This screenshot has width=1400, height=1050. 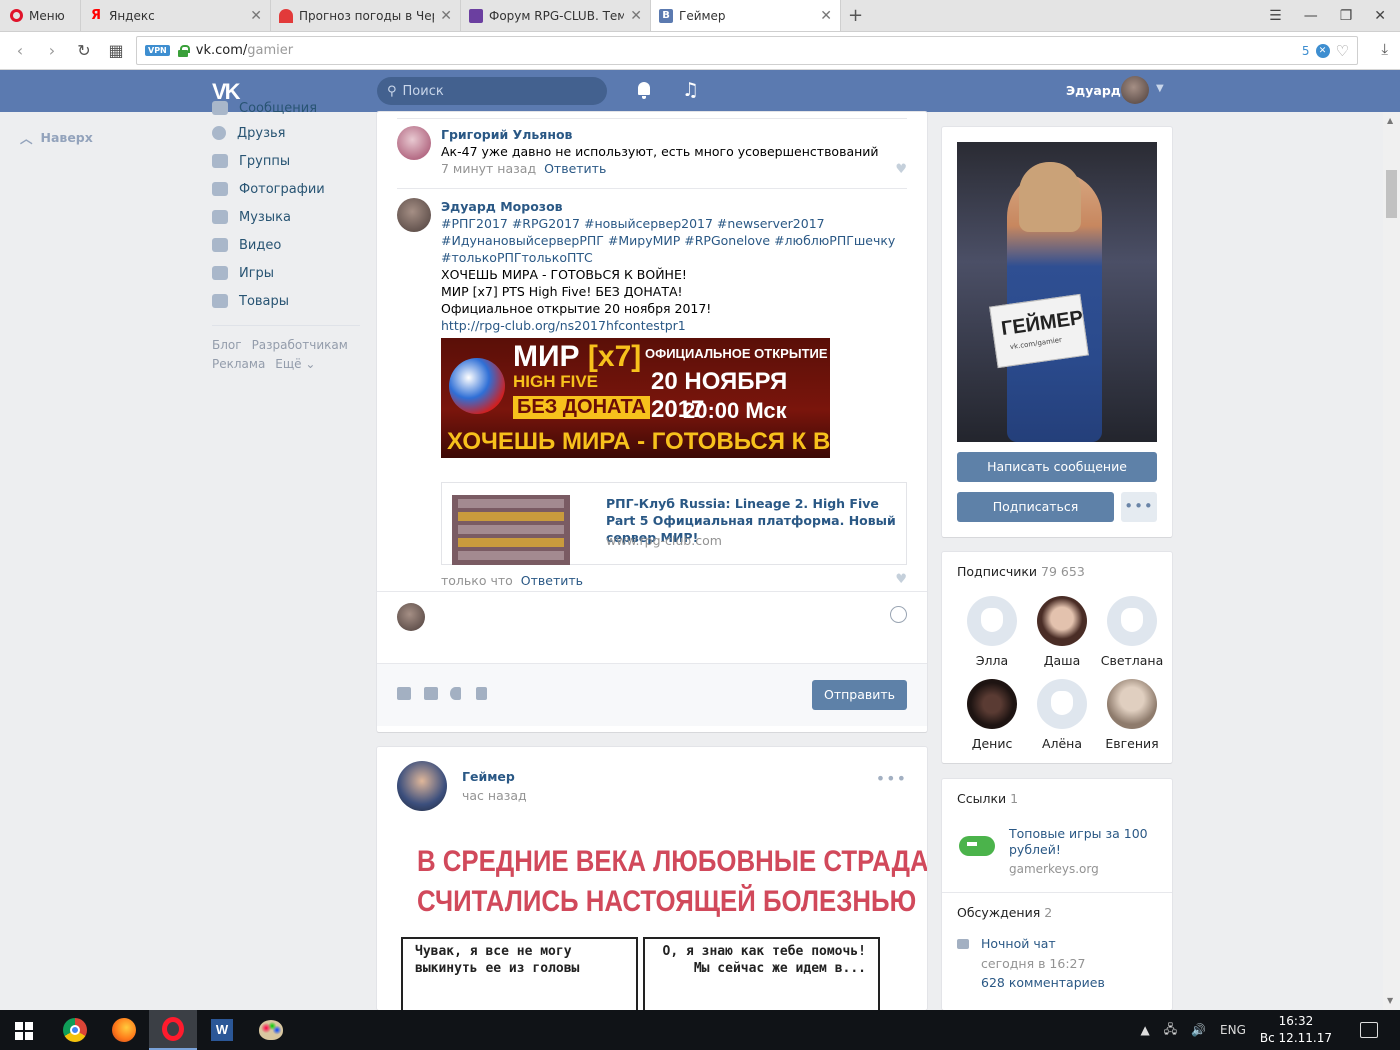 What do you see at coordinates (1233, 1030) in the screenshot?
I see `language-indicator: ENG` at bounding box center [1233, 1030].